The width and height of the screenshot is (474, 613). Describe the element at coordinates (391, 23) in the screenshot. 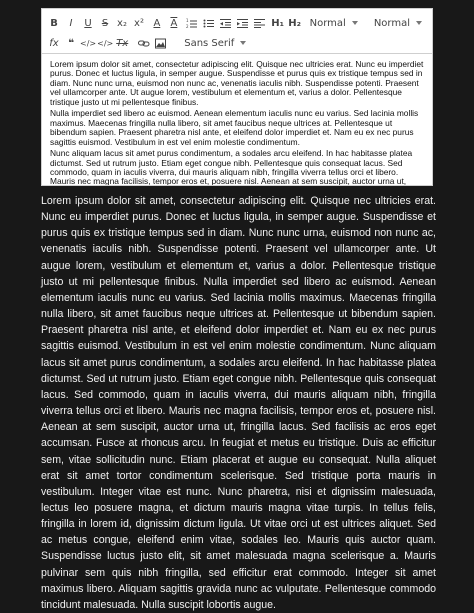

I see `header-select-value: Normal` at that location.